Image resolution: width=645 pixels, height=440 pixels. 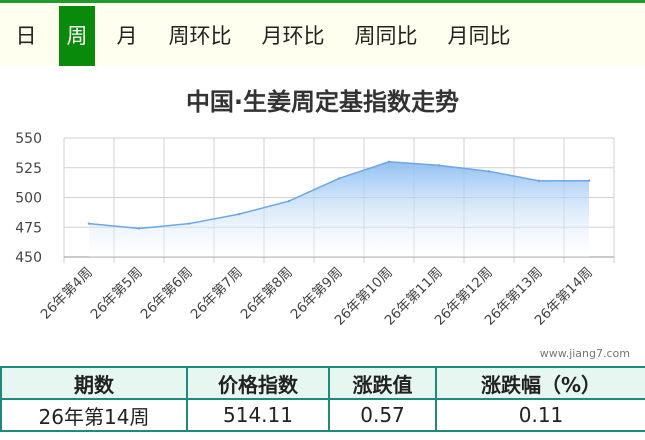 What do you see at coordinates (26, 36) in the screenshot?
I see `tab-day: 日` at bounding box center [26, 36].